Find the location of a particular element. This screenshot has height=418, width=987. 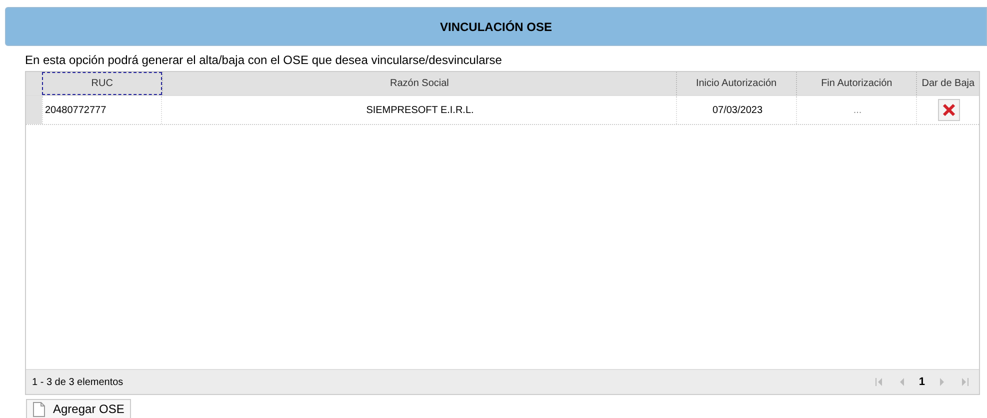

column-header: Dar de Baja is located at coordinates (948, 83).